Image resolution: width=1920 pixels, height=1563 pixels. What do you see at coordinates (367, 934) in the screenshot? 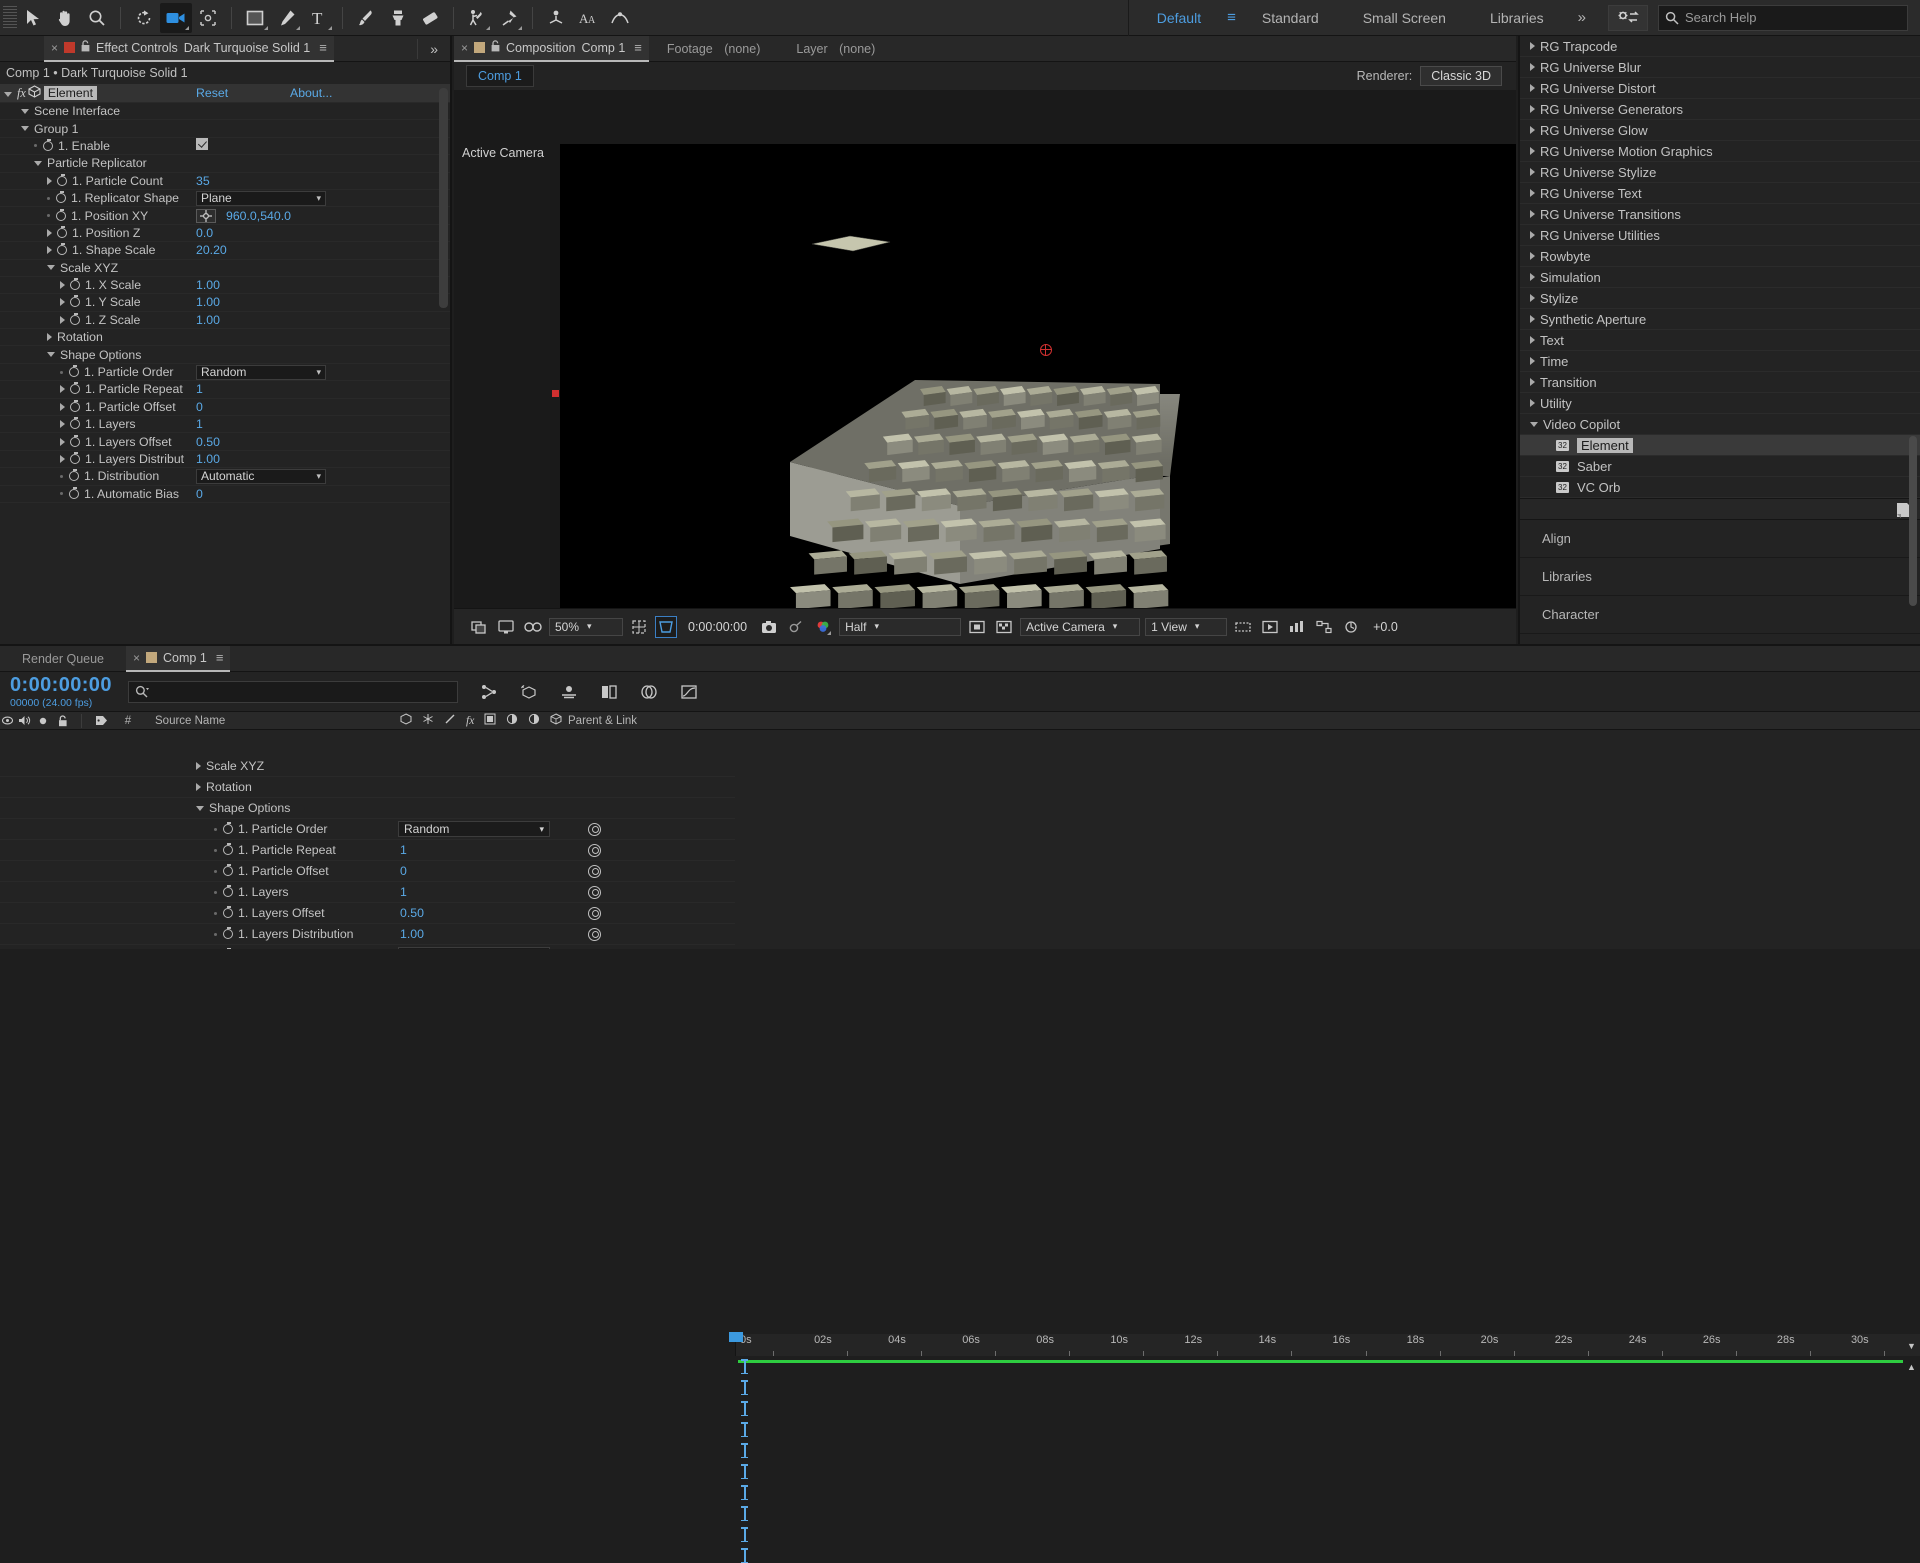
I see `timeline-property-row: 1. Layers Distribution 1.00` at bounding box center [367, 934].